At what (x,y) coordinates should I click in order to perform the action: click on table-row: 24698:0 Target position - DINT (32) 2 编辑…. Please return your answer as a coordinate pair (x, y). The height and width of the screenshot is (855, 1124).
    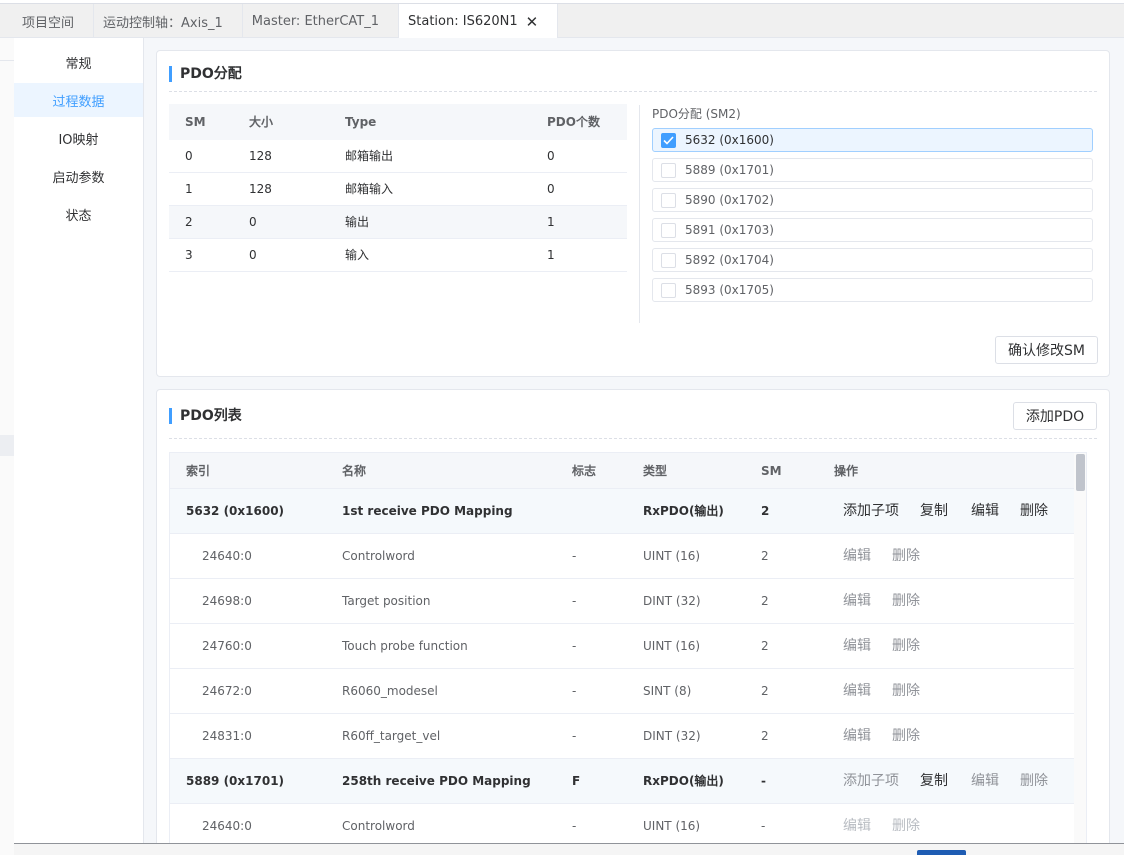
    Looking at the image, I should click on (628, 601).